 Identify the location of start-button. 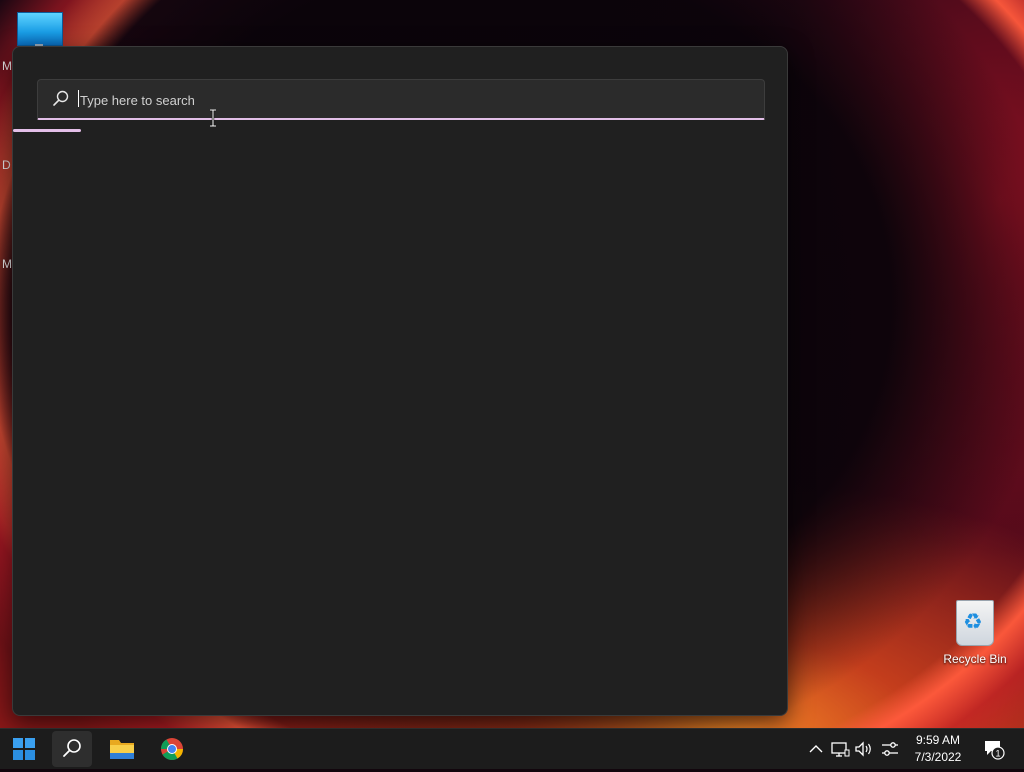
(24, 749).